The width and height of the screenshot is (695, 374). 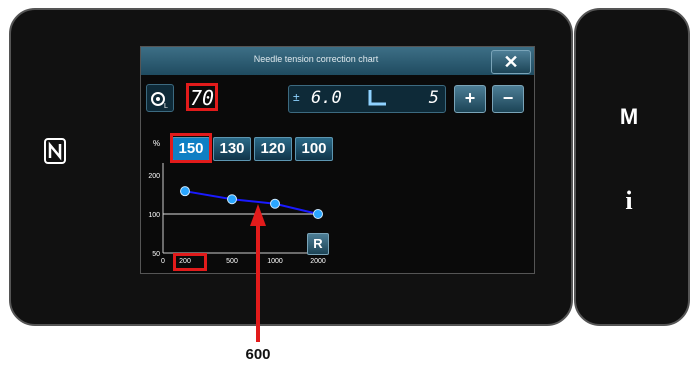 I want to click on tension-display: ± 6.0 5, so click(x=367, y=99).